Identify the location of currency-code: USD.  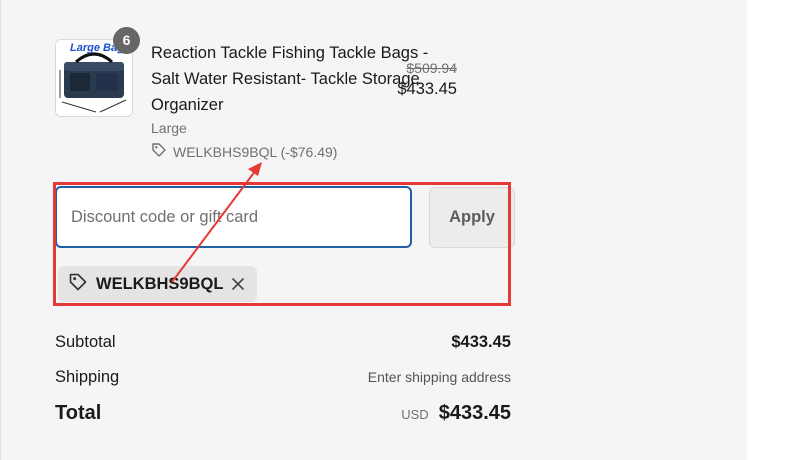
(415, 414).